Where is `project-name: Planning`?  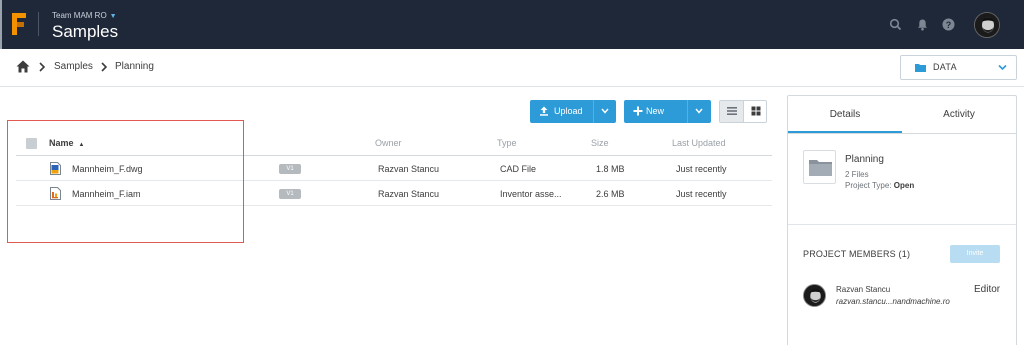
project-name: Planning is located at coordinates (864, 159).